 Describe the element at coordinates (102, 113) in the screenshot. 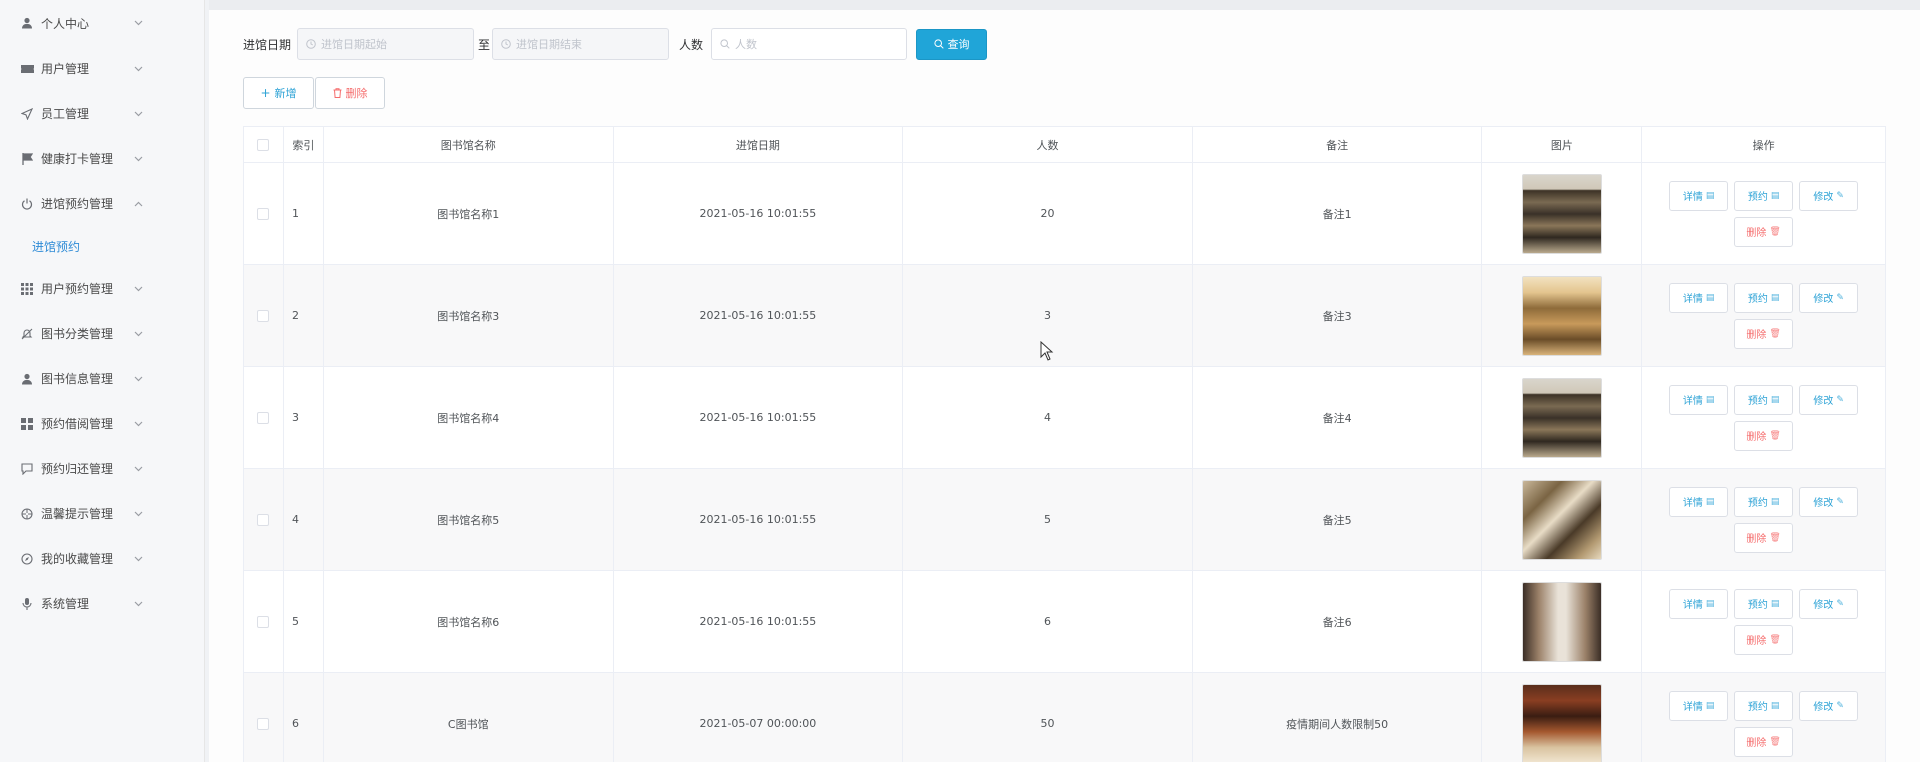

I see `sidebar-item-staff-management: 员工管理` at that location.